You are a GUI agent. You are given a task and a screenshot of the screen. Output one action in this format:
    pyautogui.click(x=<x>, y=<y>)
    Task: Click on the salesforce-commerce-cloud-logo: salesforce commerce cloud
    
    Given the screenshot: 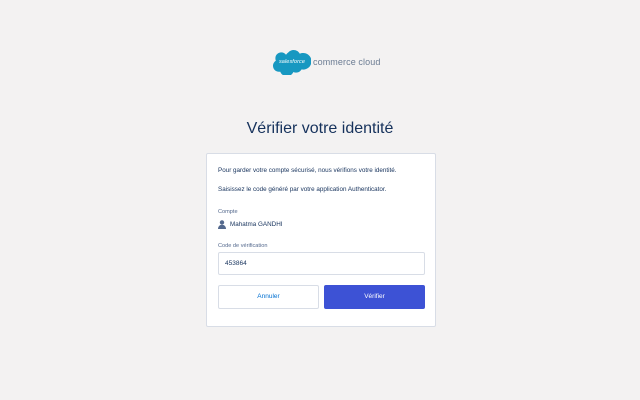 What is the action you would take?
    pyautogui.click(x=326, y=62)
    